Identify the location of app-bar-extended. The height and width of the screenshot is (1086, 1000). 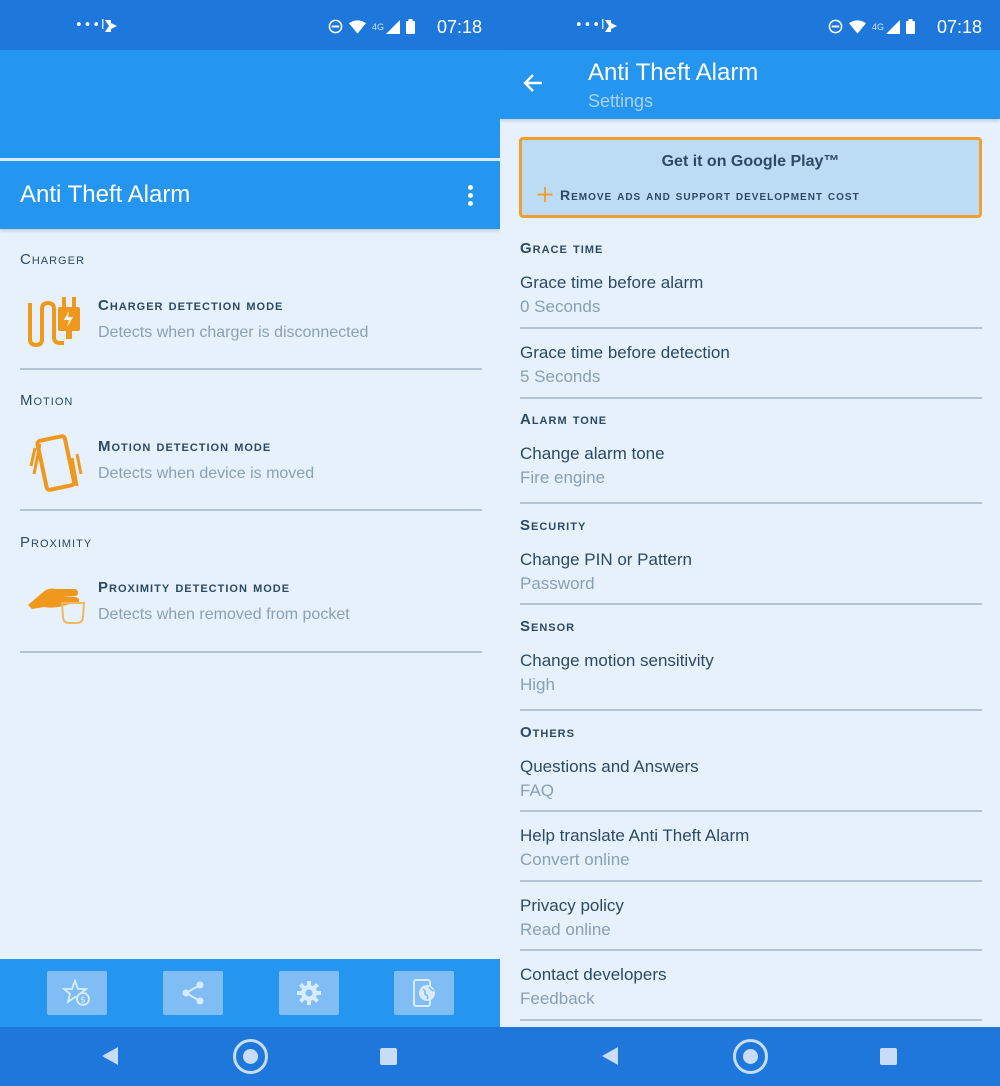
(250, 104).